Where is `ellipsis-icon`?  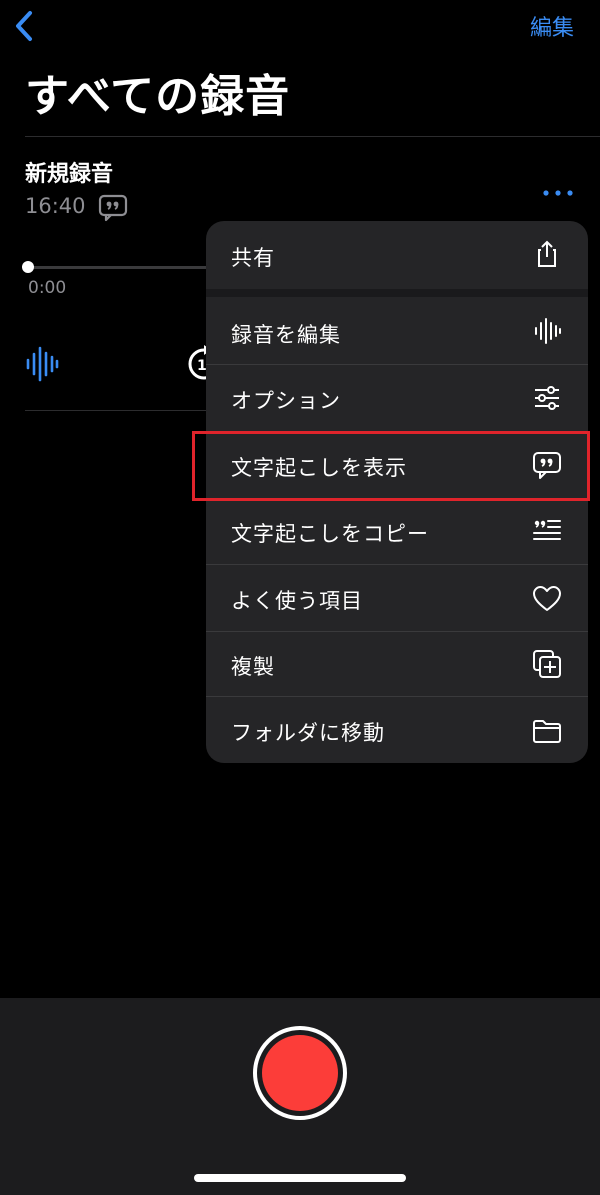
ellipsis-icon is located at coordinates (558, 193).